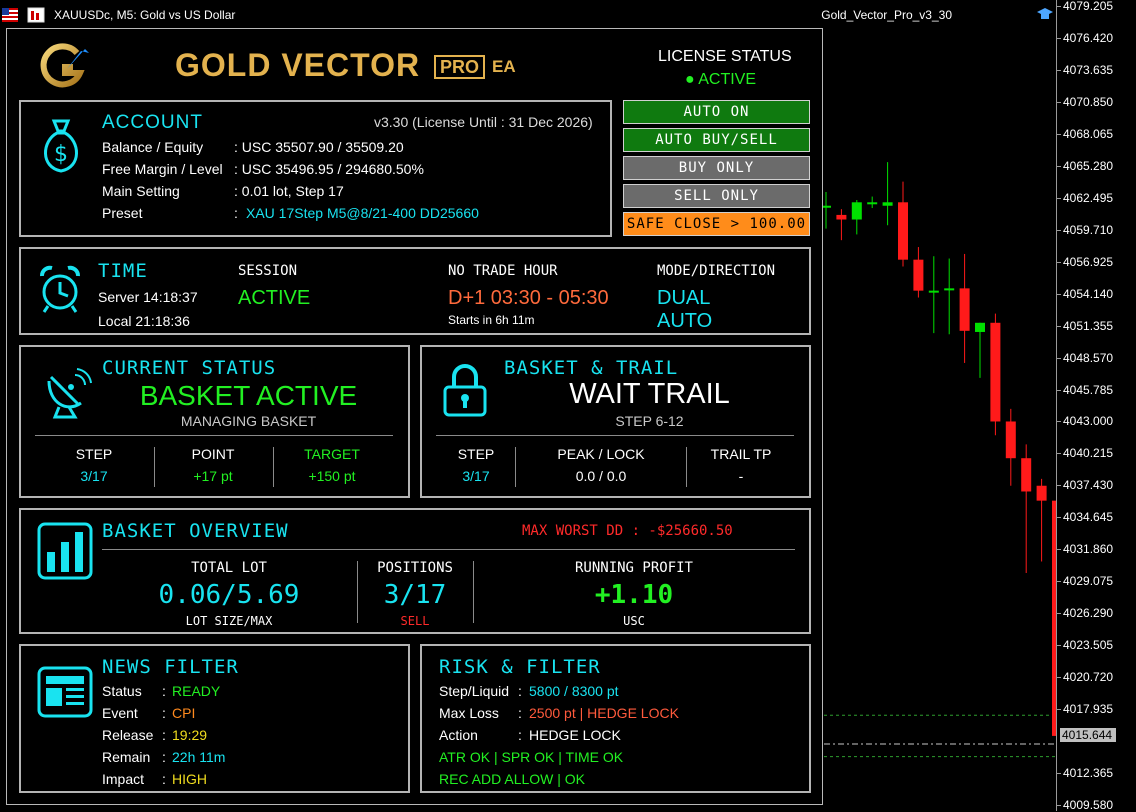 The width and height of the screenshot is (1136, 812). Describe the element at coordinates (415, 568) in the screenshot. I see `positions-label: POSITIONS` at that location.